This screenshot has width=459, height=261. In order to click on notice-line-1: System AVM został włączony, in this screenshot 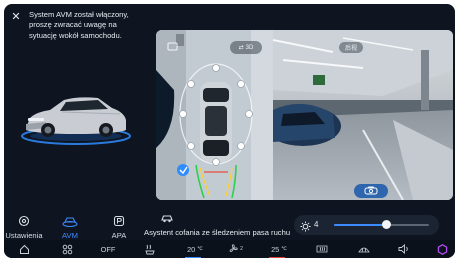, I will do `click(79, 14)`.